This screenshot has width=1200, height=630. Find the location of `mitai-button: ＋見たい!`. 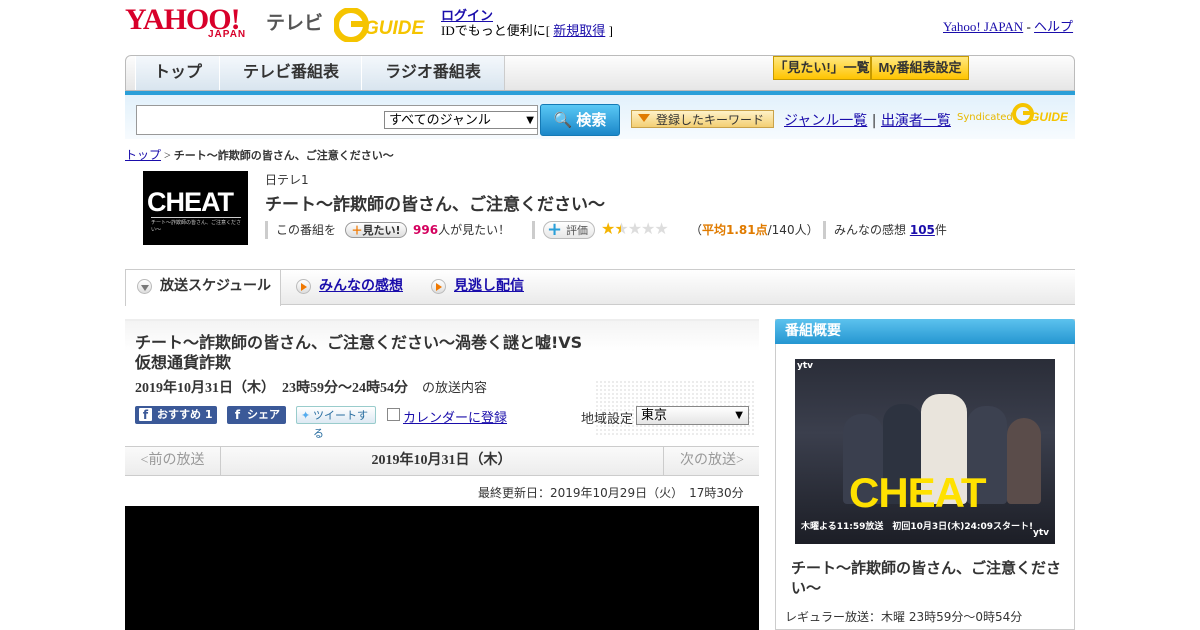

mitai-button: ＋見たい! is located at coordinates (376, 230).